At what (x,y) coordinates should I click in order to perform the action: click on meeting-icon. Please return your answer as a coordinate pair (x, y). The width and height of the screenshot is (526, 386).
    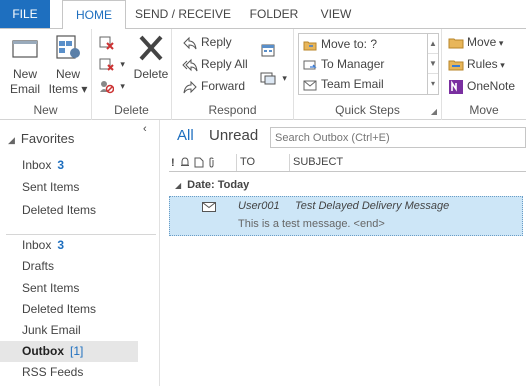
    Looking at the image, I should click on (268, 50).